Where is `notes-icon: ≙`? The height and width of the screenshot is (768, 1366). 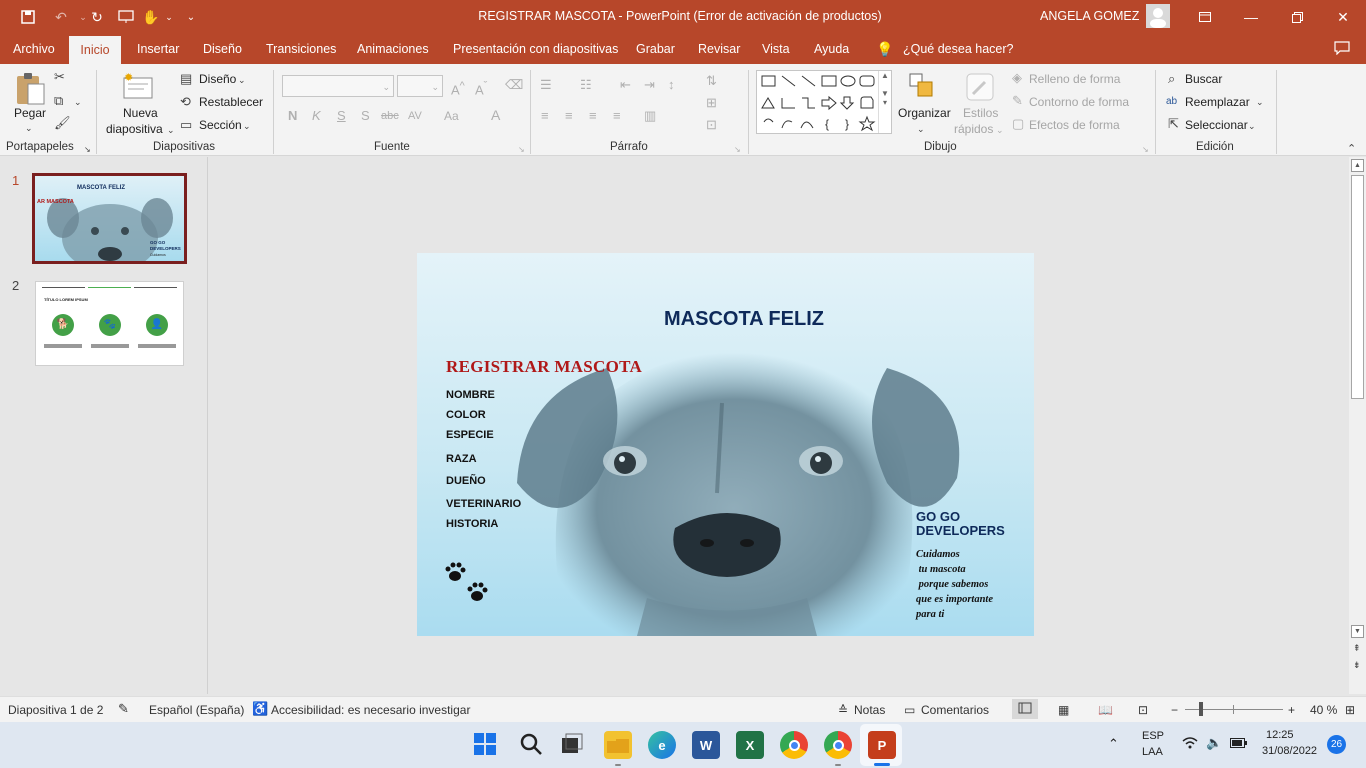
notes-icon: ≙ is located at coordinates (843, 710).